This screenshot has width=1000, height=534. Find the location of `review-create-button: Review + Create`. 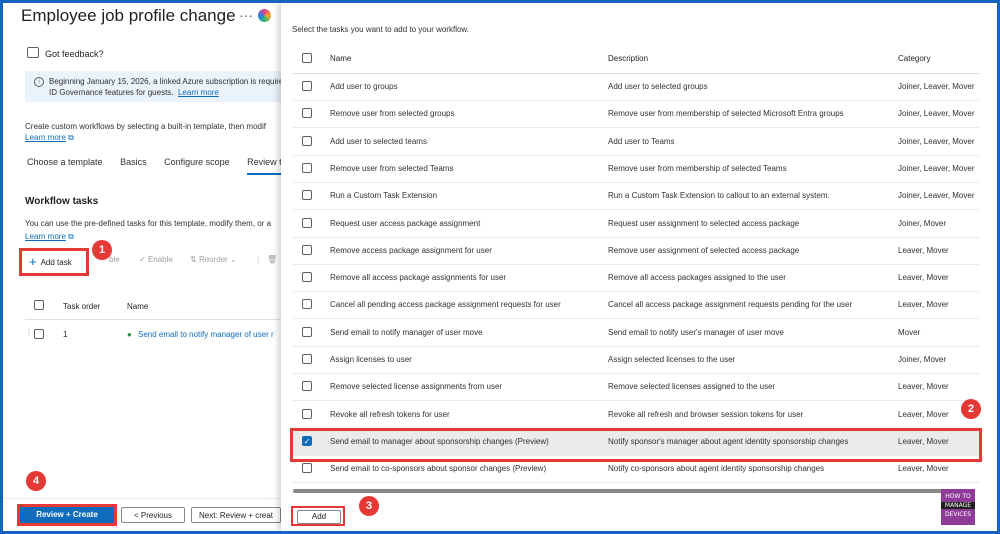

review-create-button: Review + Create is located at coordinates (67, 515).